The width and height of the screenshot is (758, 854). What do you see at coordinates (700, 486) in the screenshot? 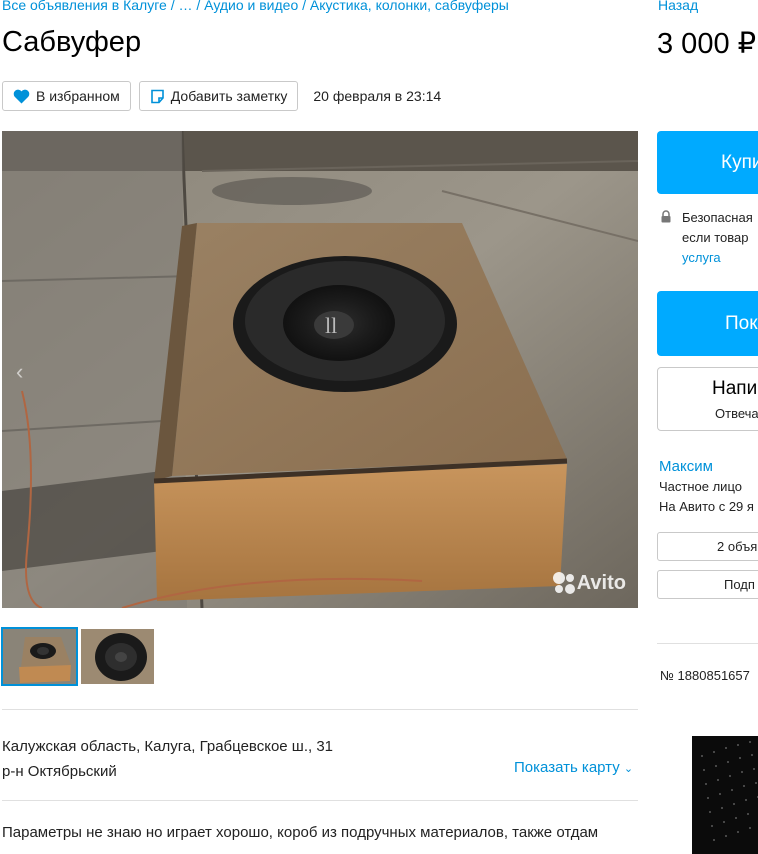
I see `seller-type: Частное лицо` at bounding box center [700, 486].